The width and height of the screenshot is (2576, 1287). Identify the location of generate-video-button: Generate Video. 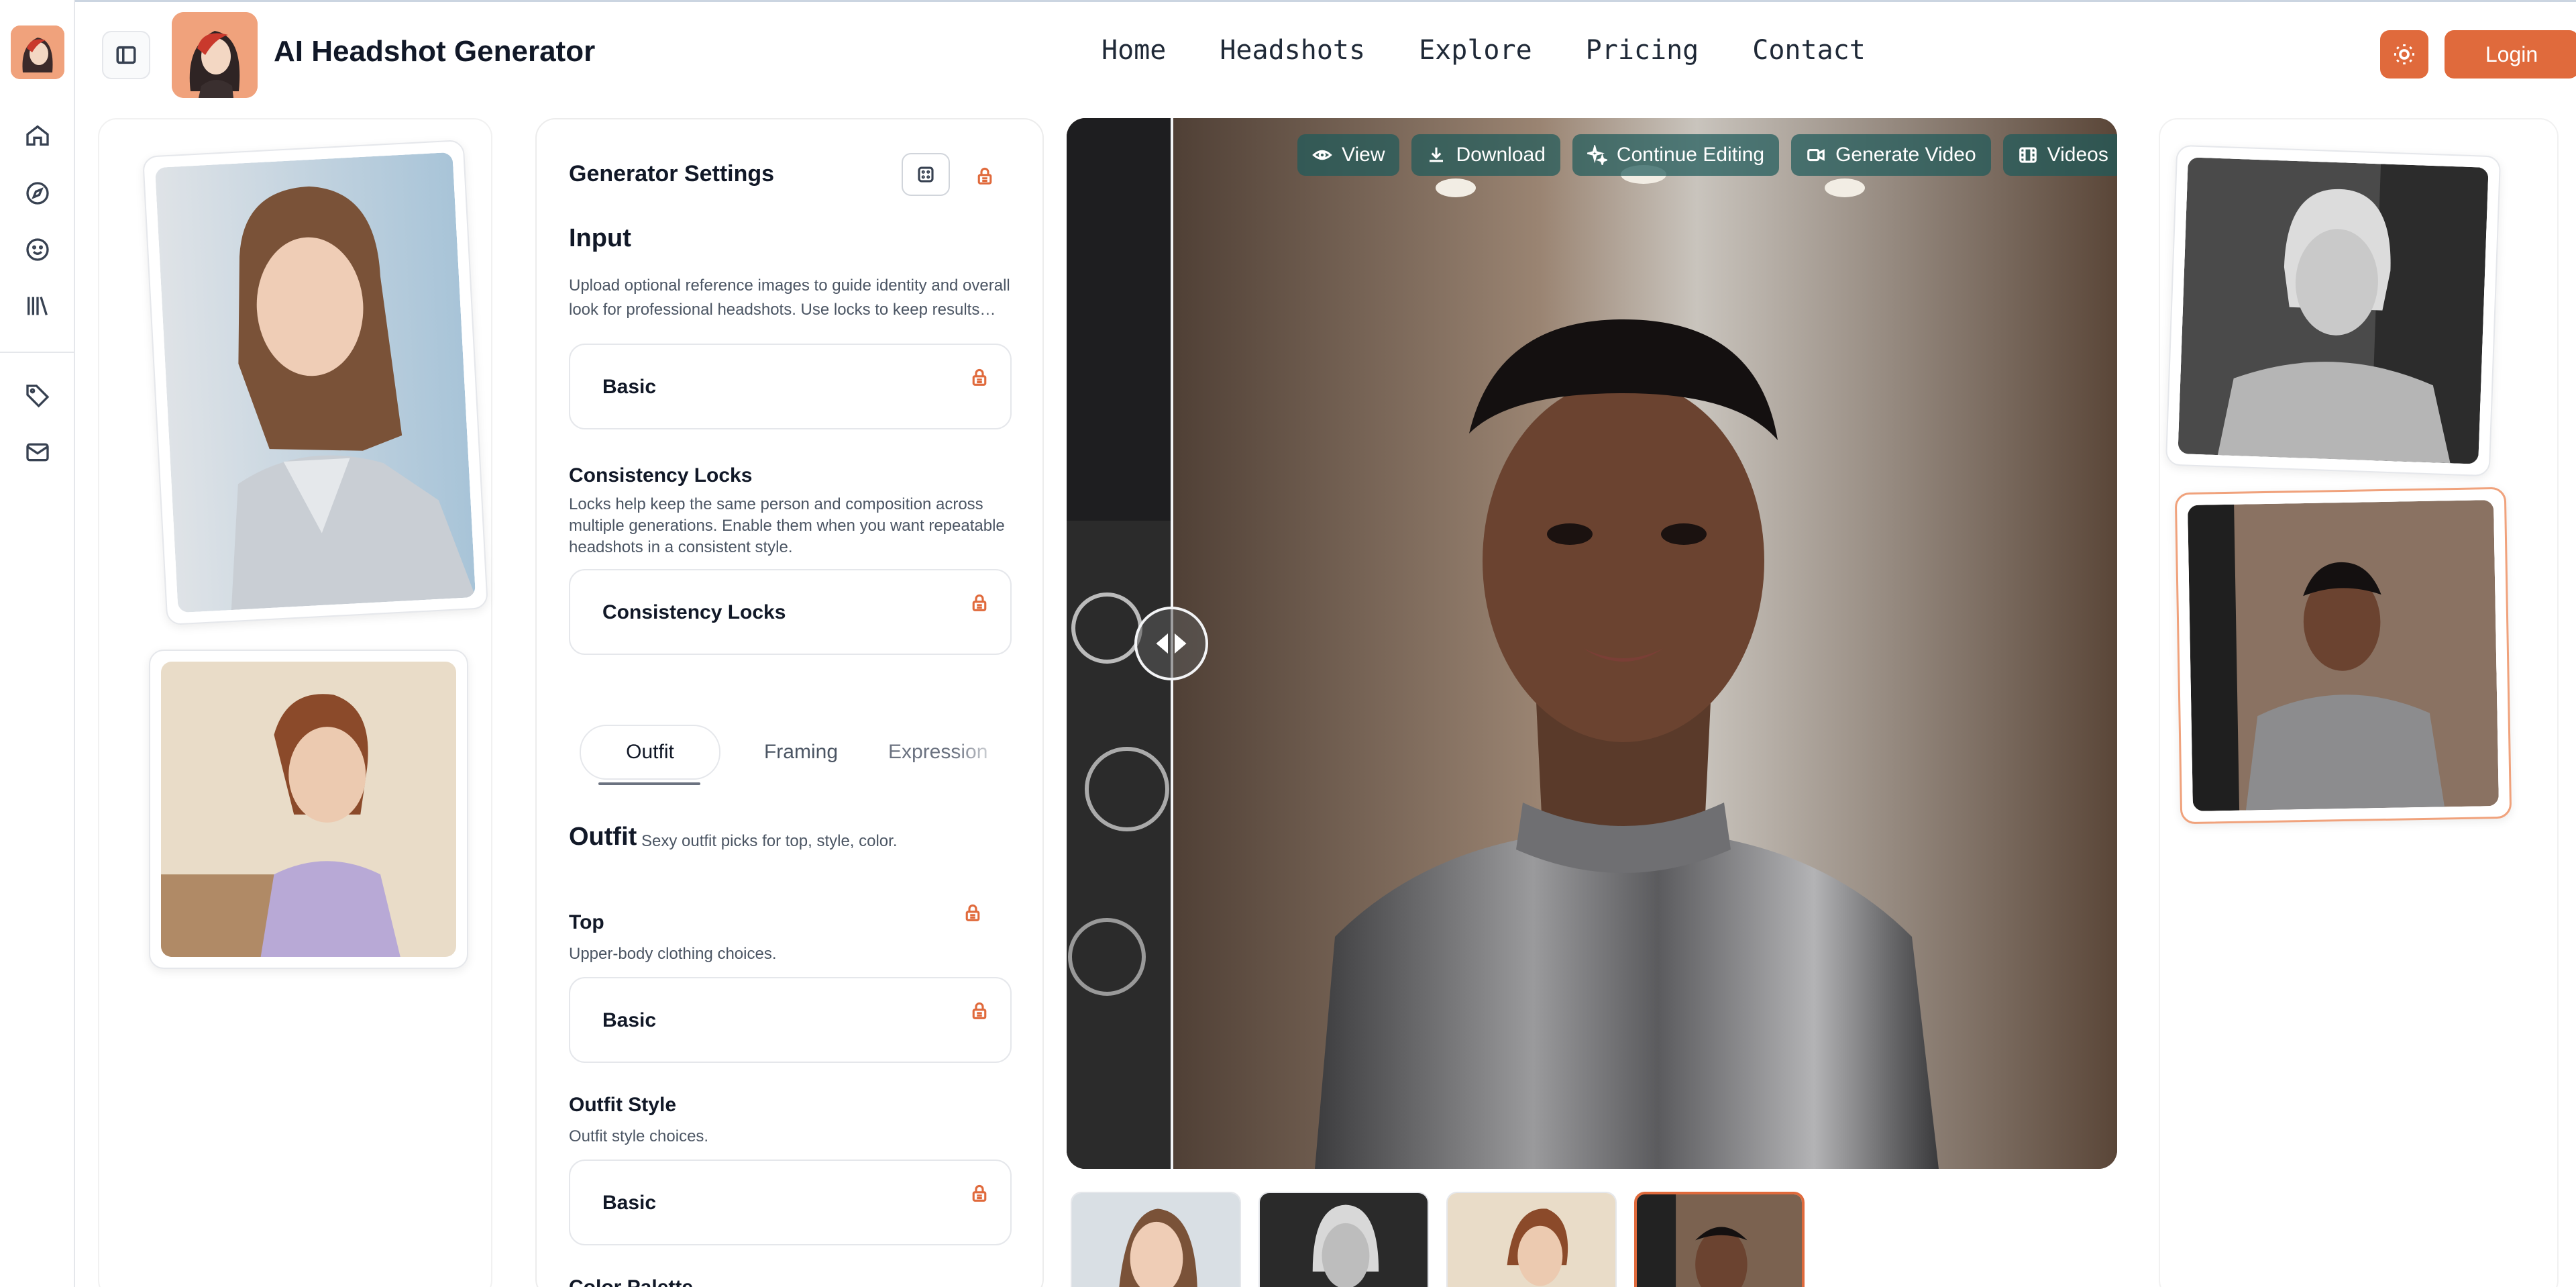
(1891, 155).